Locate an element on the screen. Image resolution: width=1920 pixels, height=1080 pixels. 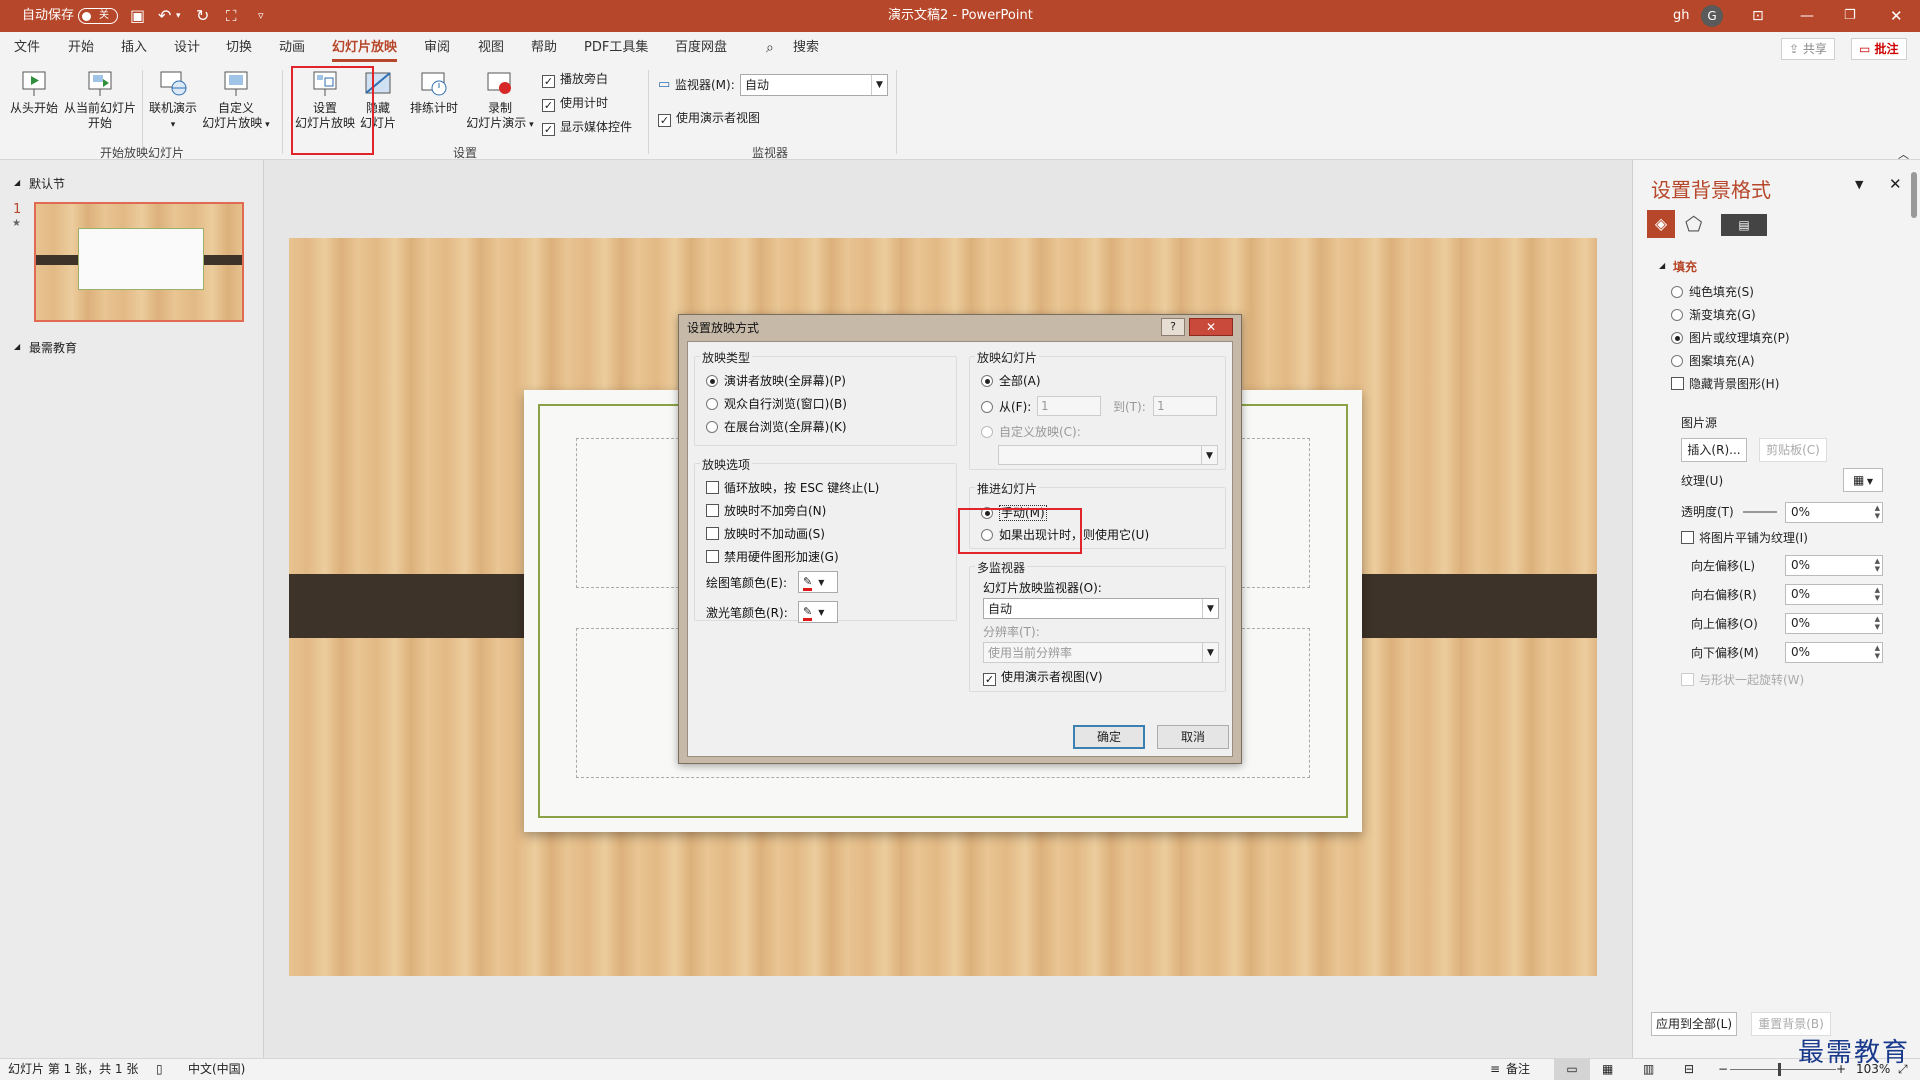
use-presenter-view-checkbox: ✓ 使用演示者视图 is located at coordinates (709, 118).